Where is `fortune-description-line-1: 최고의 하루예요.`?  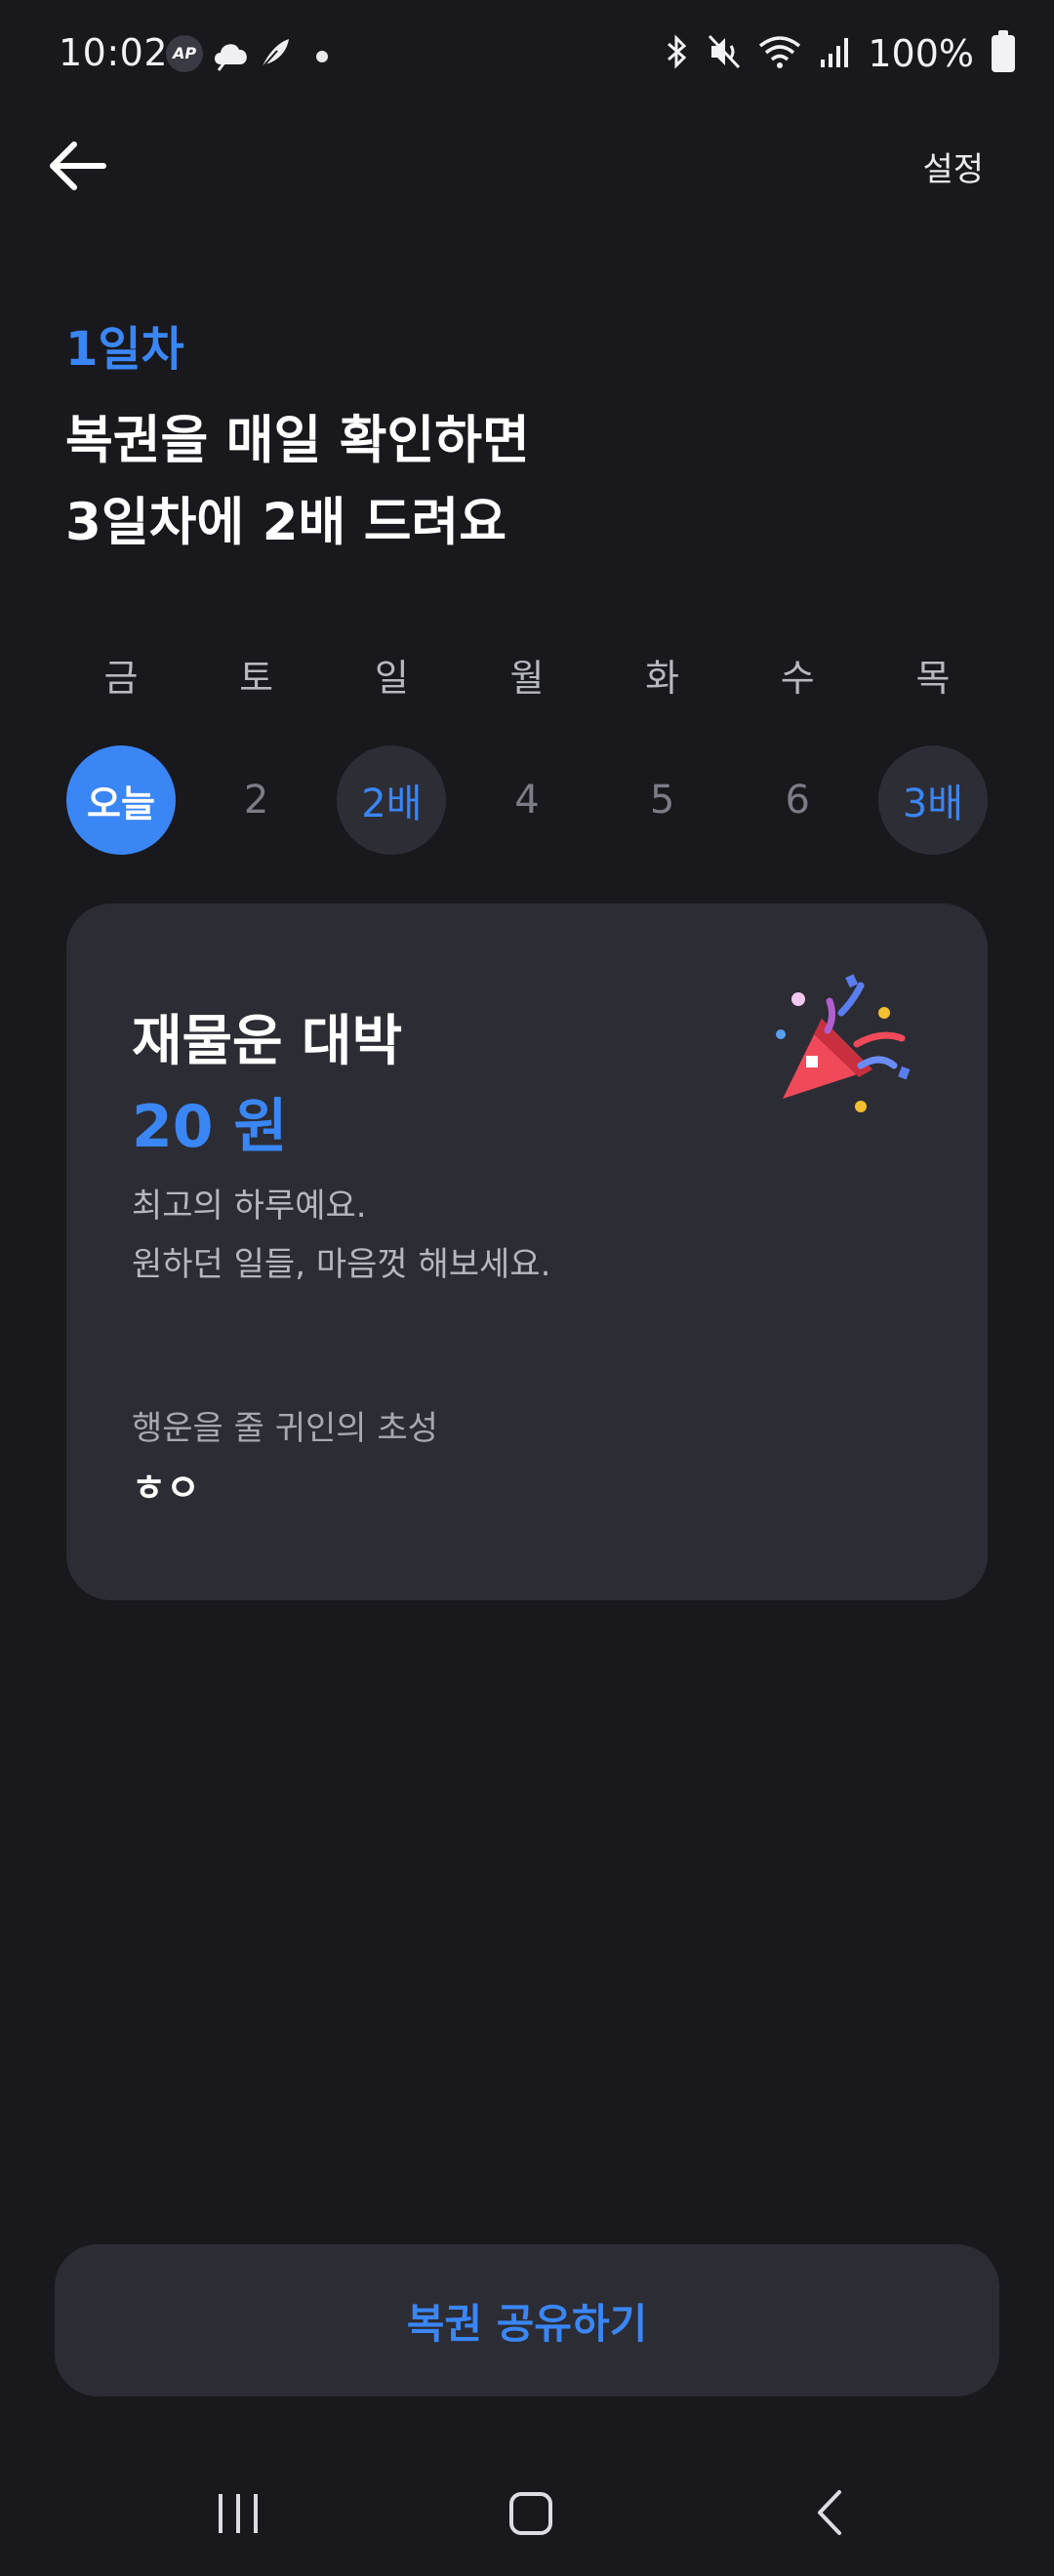 fortune-description-line-1: 최고의 하루예요. is located at coordinates (249, 1206).